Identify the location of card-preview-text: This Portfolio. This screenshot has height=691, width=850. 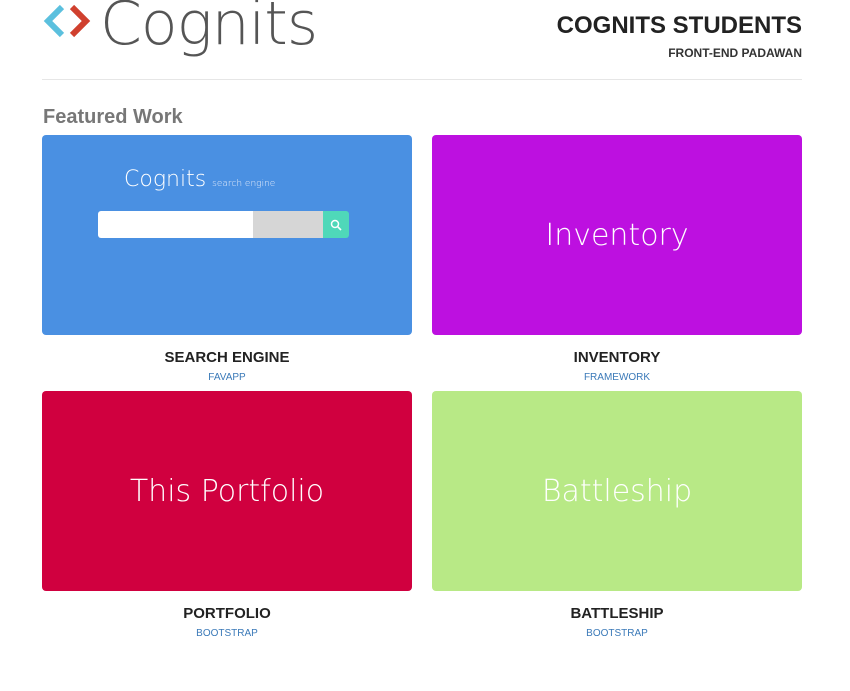
(227, 491).